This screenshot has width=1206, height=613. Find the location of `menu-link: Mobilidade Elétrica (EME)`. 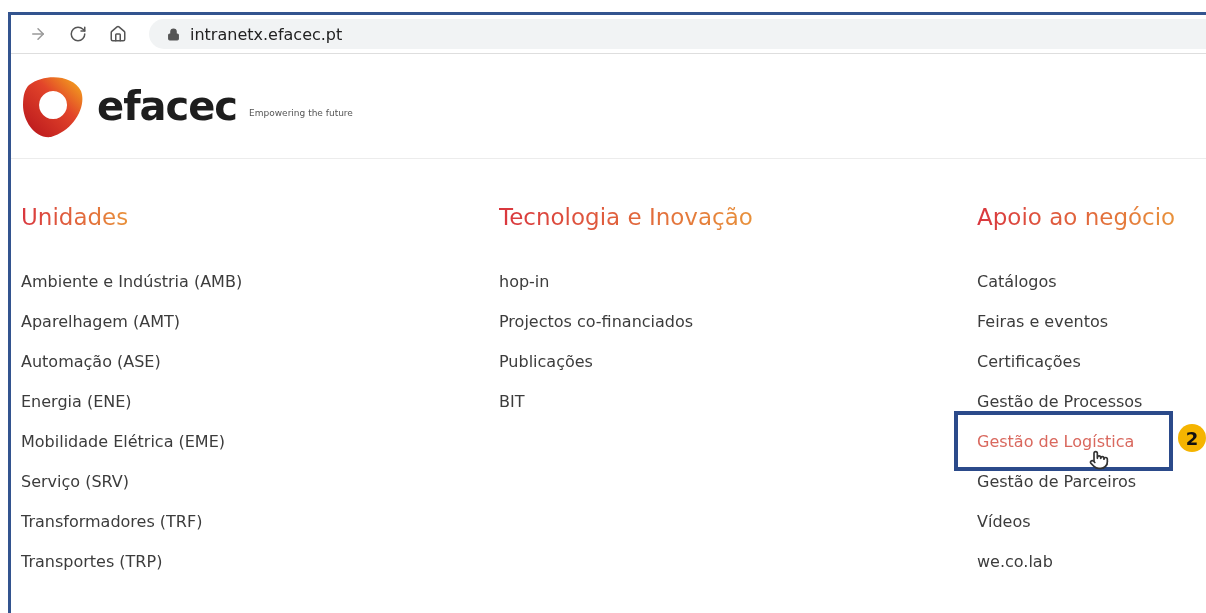

menu-link: Mobilidade Elétrica (EME) is located at coordinates (123, 441).